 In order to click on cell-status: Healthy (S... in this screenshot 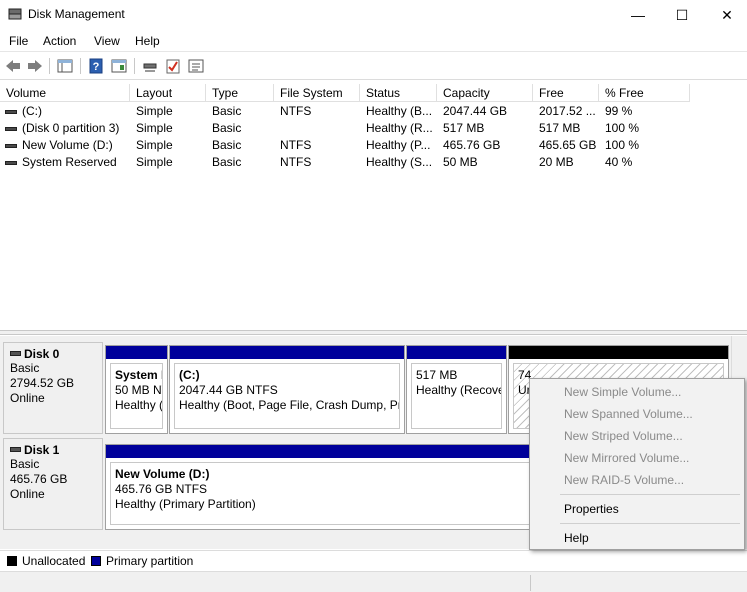, I will do `click(399, 162)`.